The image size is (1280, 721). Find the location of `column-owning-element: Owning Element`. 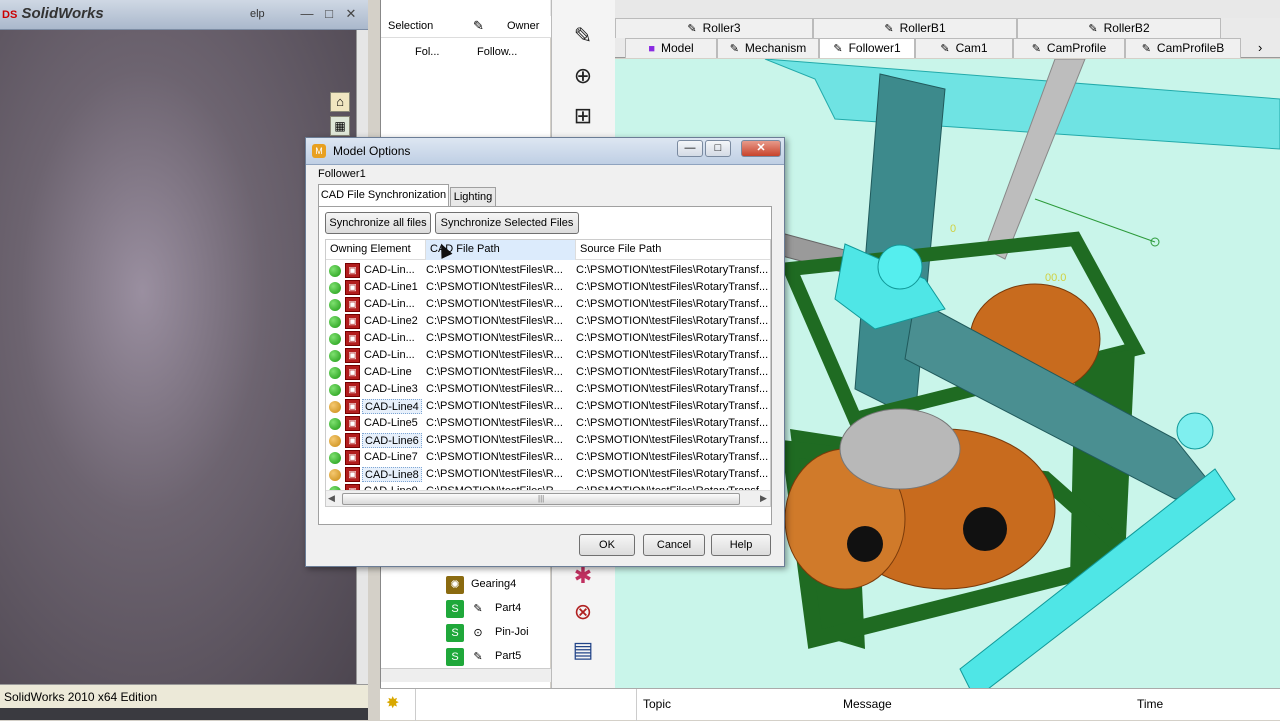

column-owning-element: Owning Element is located at coordinates (376, 250).